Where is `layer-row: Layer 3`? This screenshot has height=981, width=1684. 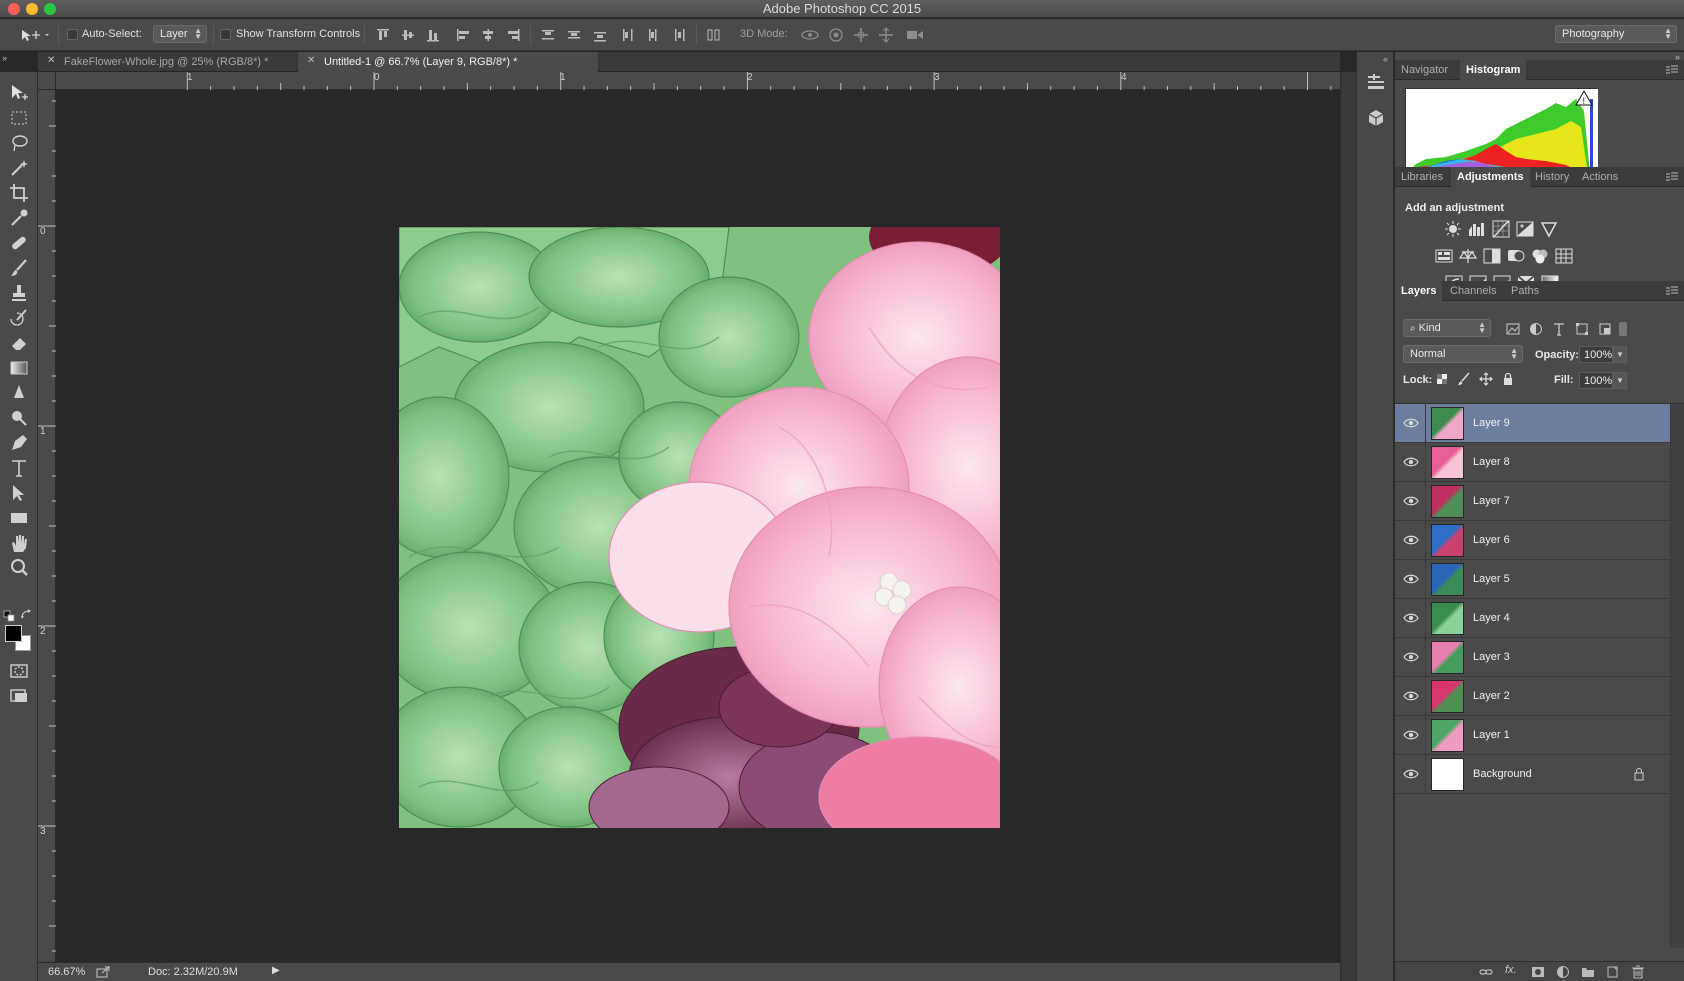
layer-row: Layer 3 is located at coordinates (1532, 657).